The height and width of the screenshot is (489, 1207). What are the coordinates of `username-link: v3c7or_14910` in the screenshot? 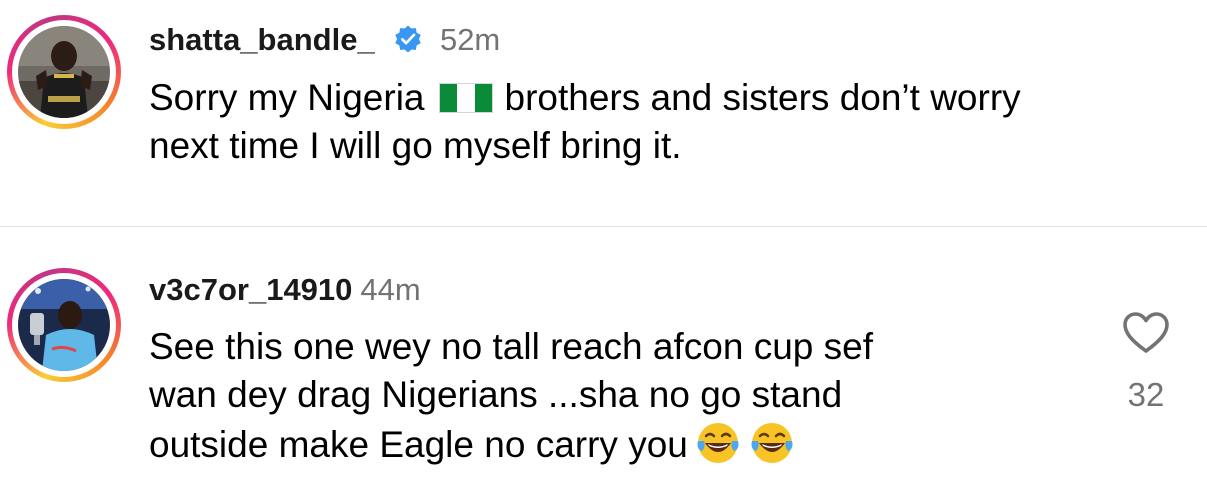 It's located at (250, 289).